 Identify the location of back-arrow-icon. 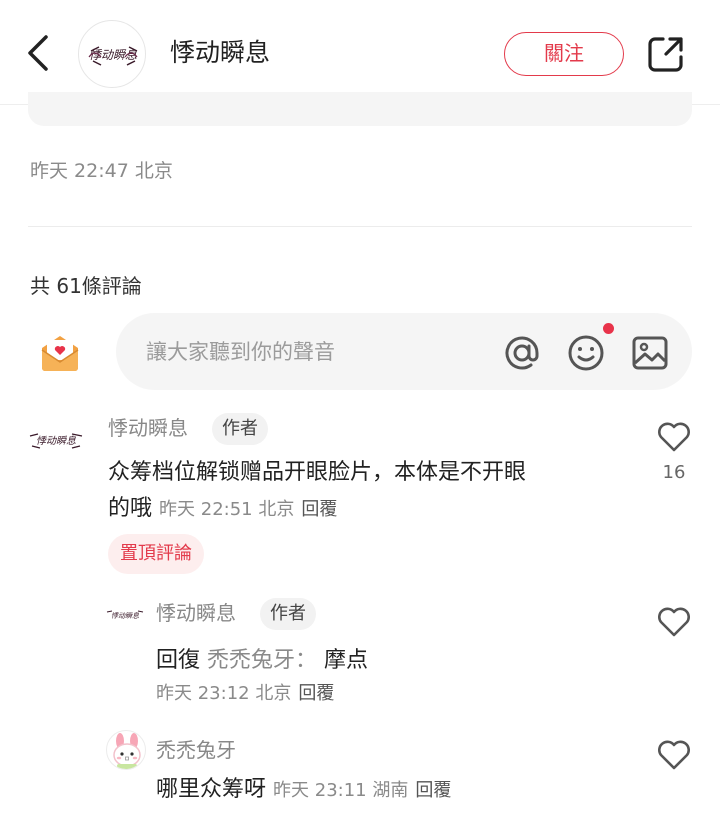
(39, 53).